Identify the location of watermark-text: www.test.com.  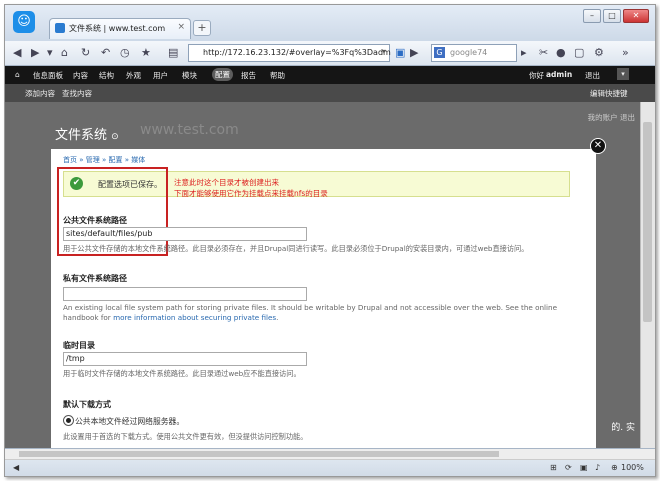
(189, 130).